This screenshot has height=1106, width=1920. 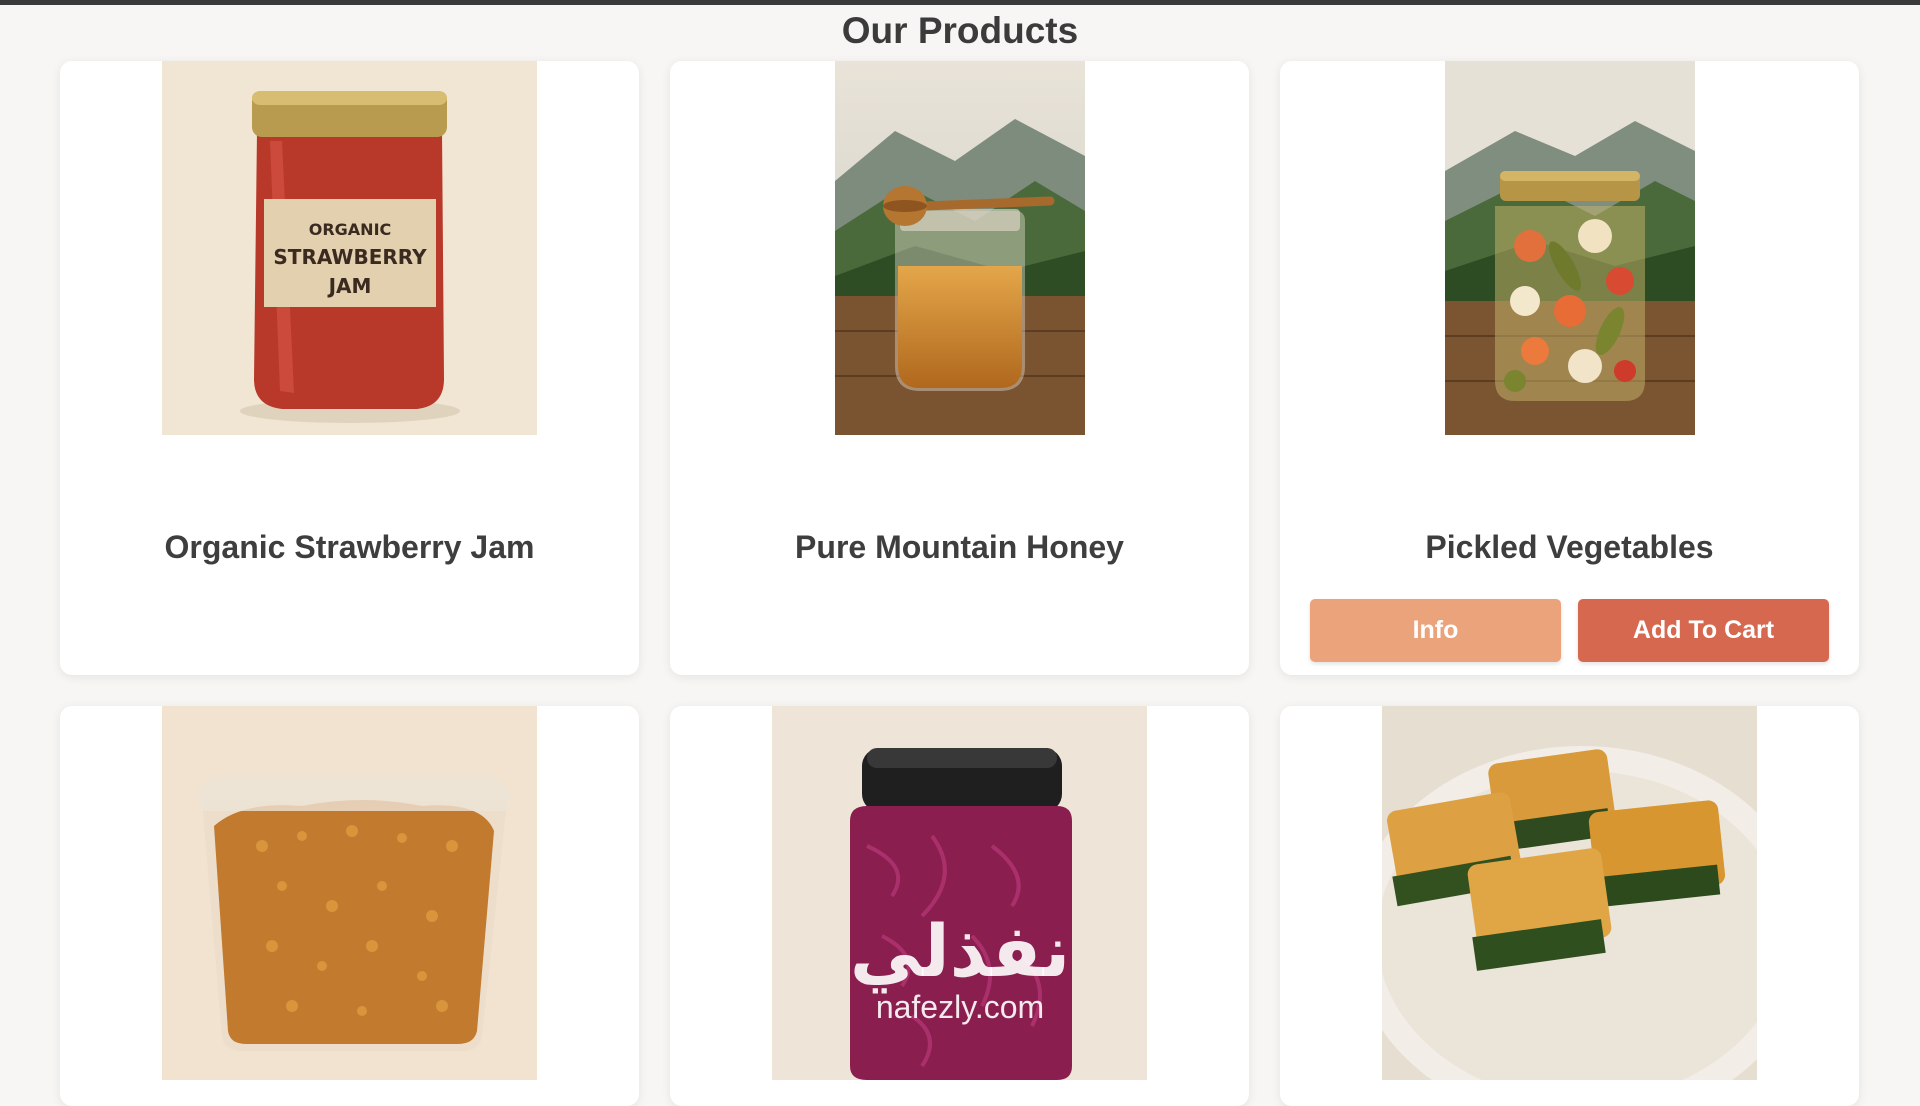 I want to click on product-image-pickled-vegetables, so click(x=1570, y=248).